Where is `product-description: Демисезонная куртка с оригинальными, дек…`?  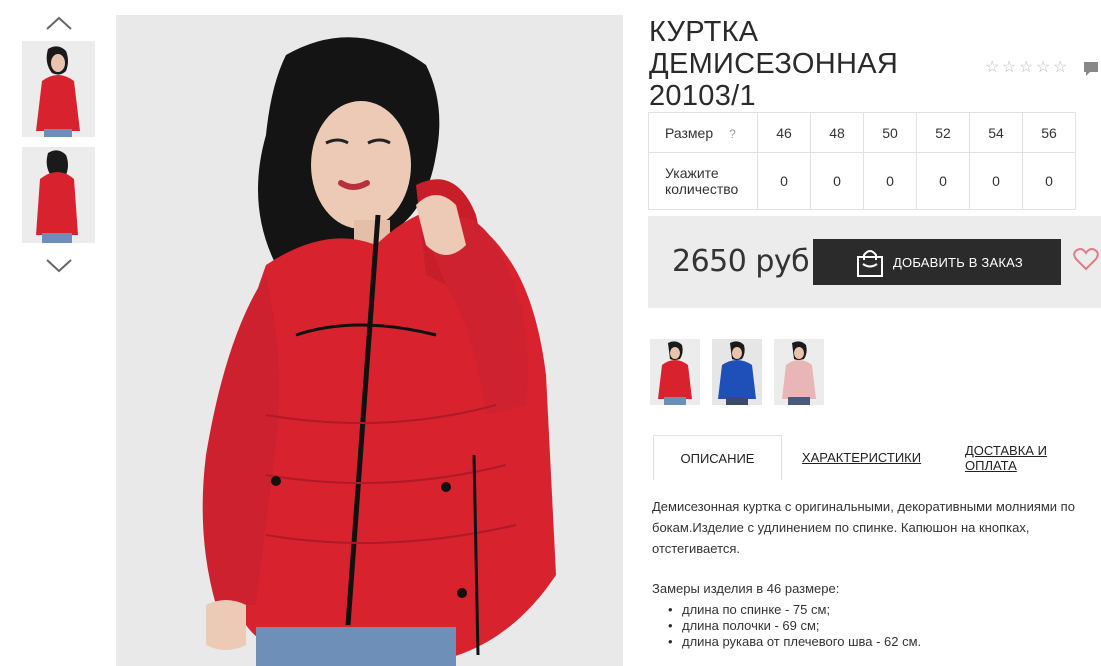
product-description: Демисезонная куртка с оригинальными, дек… is located at coordinates (863, 527).